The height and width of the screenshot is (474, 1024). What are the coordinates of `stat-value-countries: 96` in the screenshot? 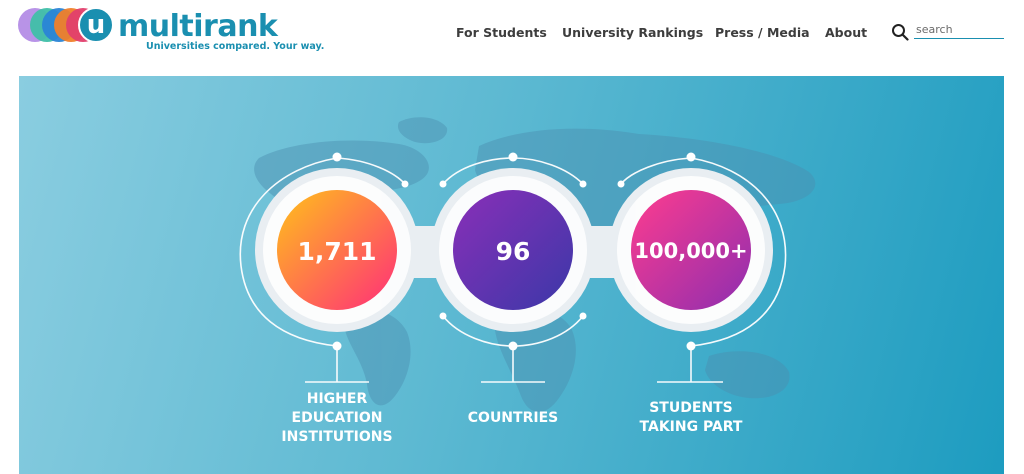 It's located at (513, 251).